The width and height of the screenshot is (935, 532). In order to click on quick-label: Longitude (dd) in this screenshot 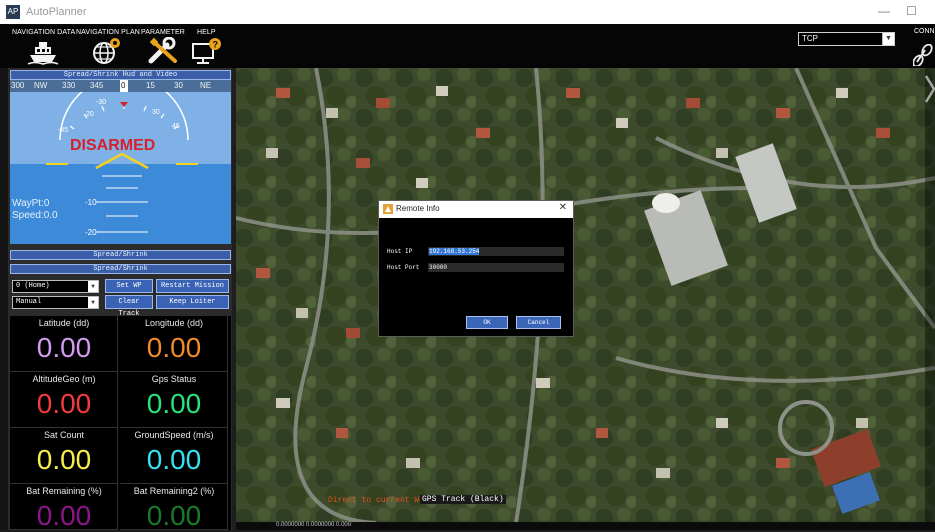, I will do `click(174, 323)`.